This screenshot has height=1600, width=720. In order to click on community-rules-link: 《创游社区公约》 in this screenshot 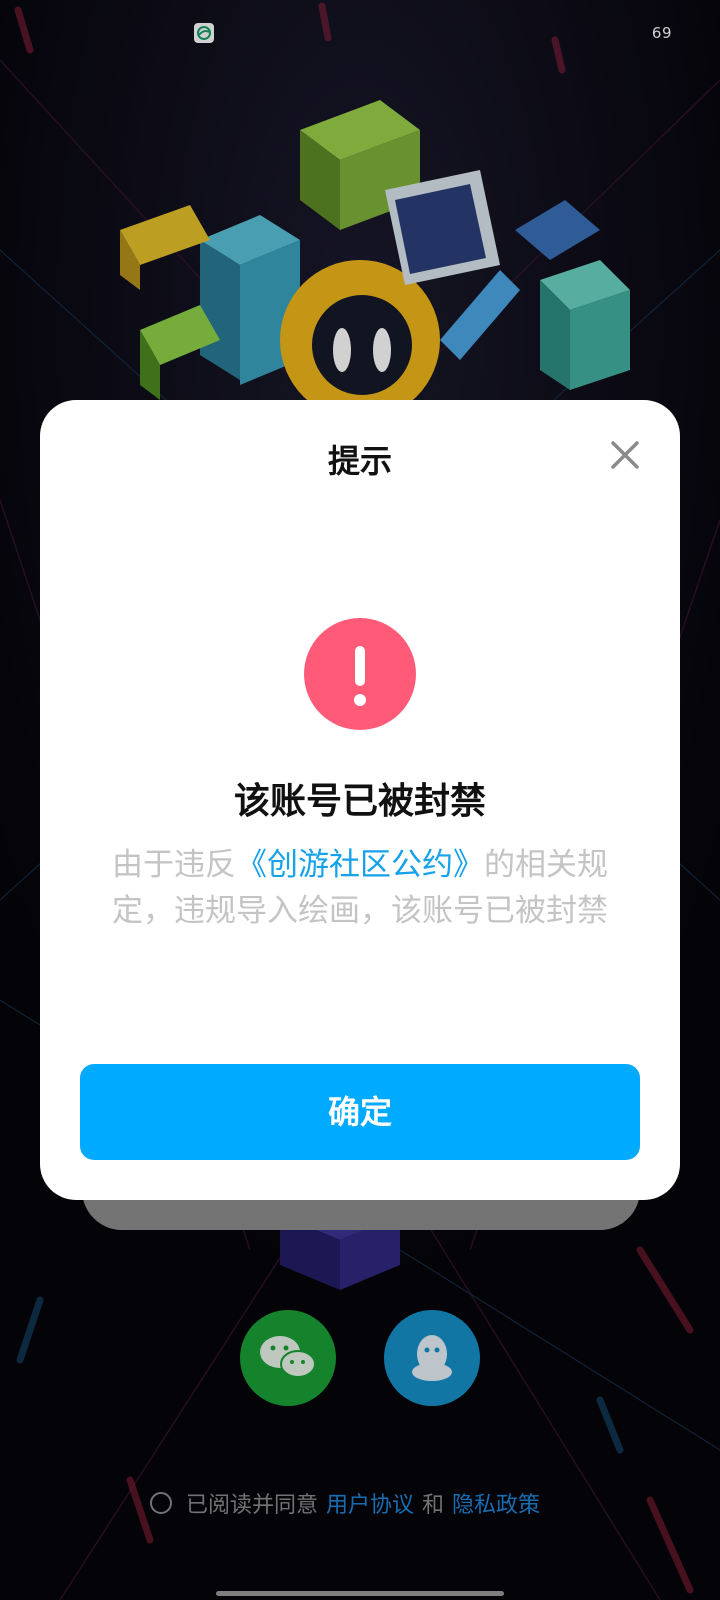, I will do `click(360, 865)`.